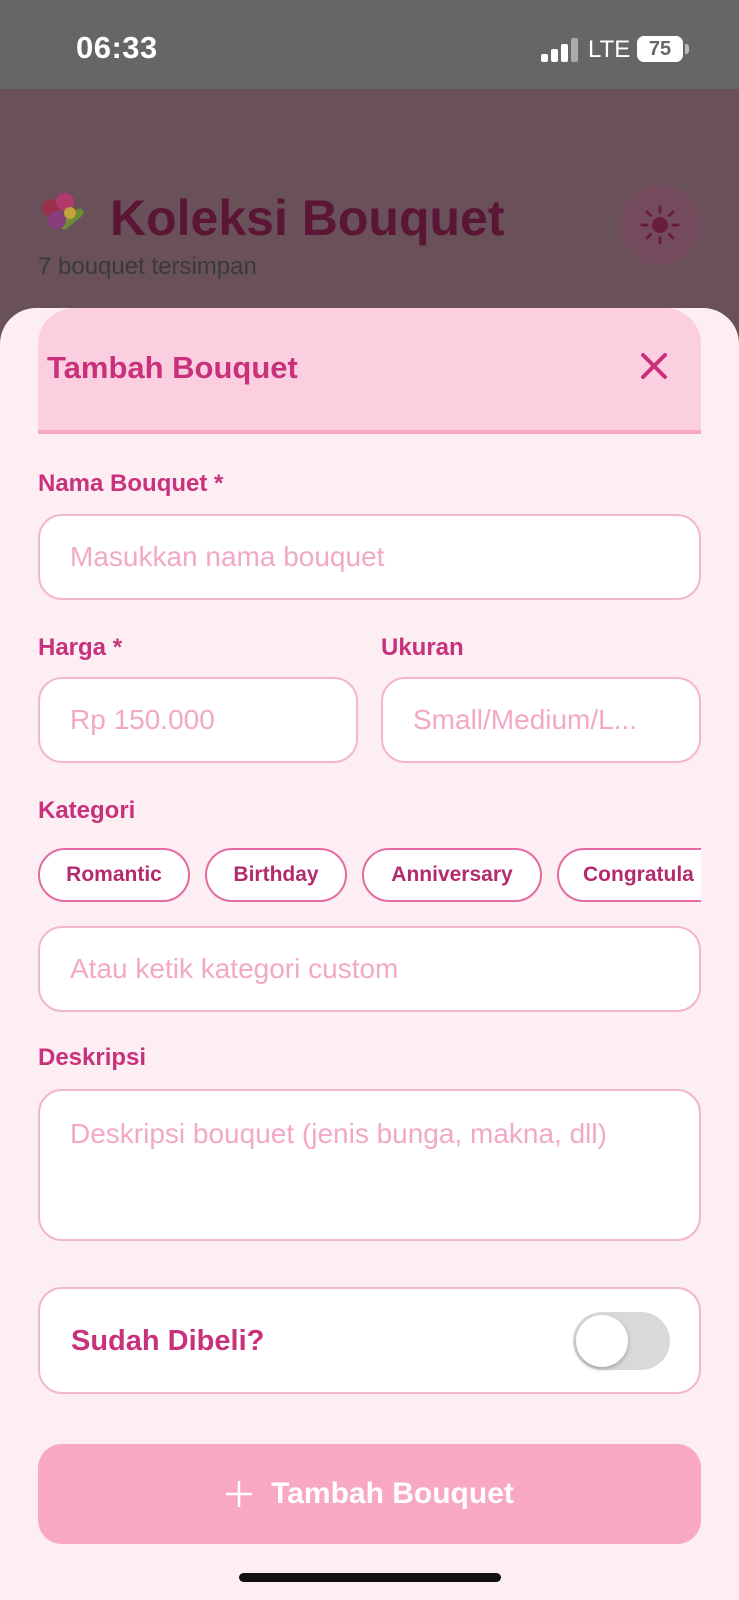 Image resolution: width=739 pixels, height=1600 pixels. What do you see at coordinates (172, 367) in the screenshot?
I see `sheet-title: Tambah Bouquet` at bounding box center [172, 367].